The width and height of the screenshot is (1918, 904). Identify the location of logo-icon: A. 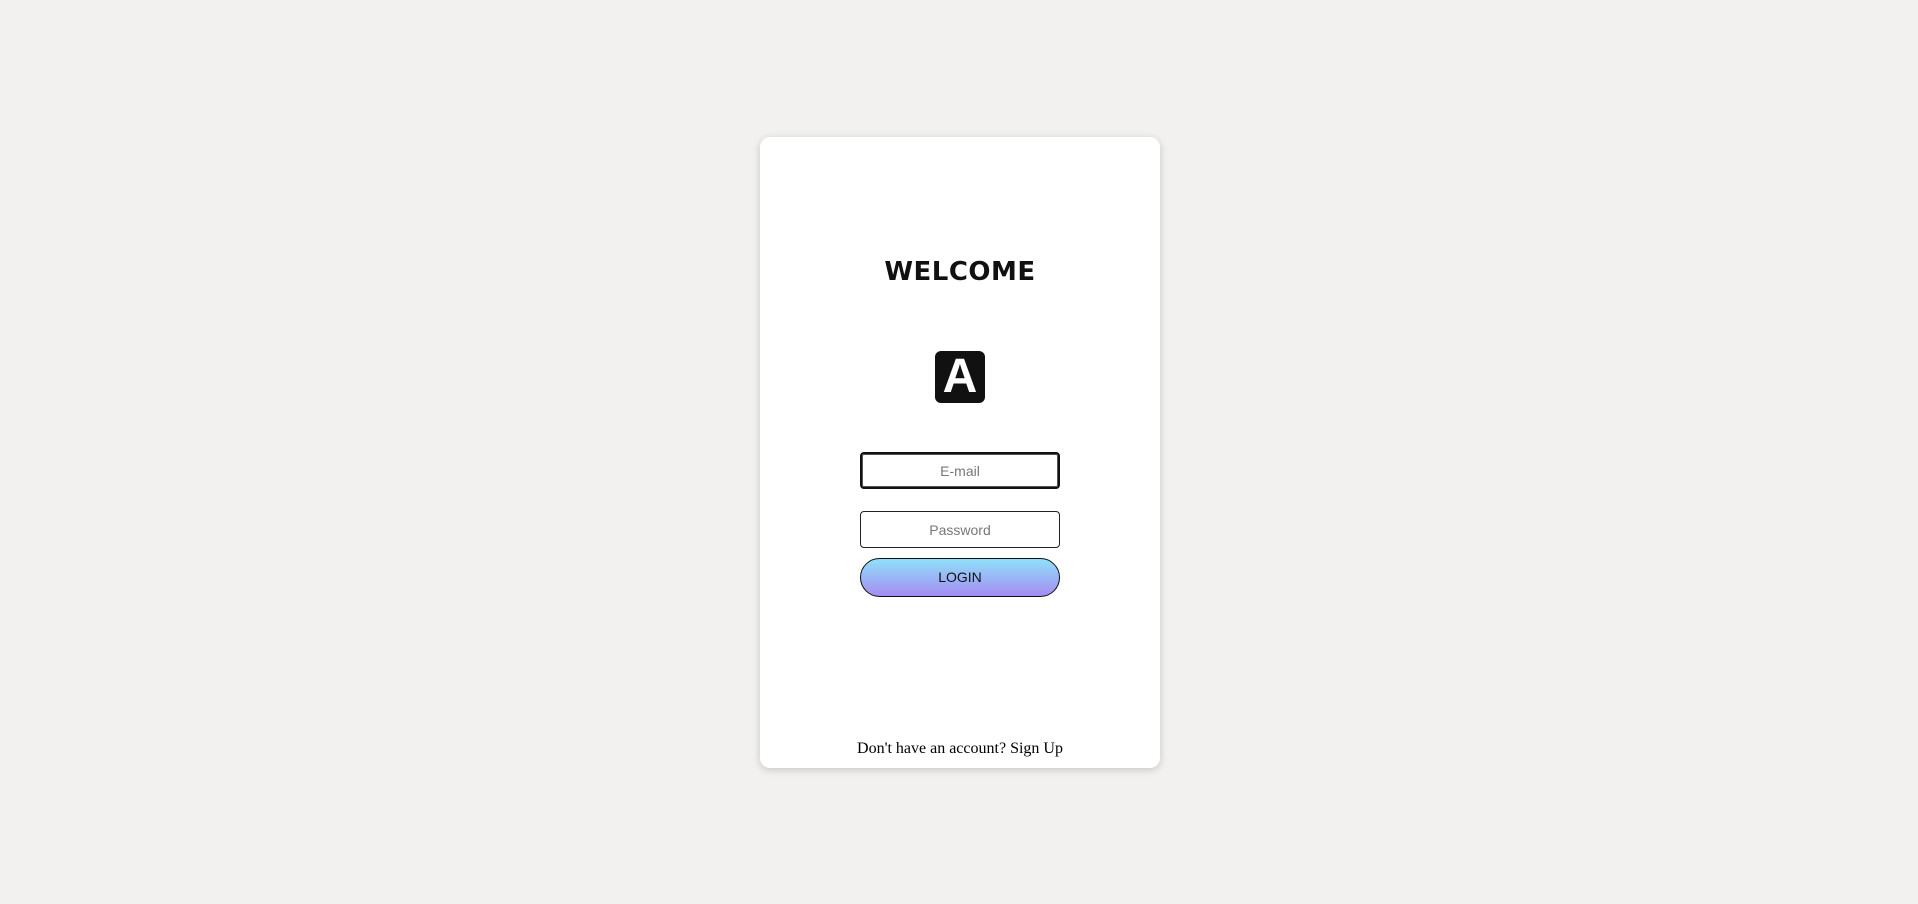
(960, 377).